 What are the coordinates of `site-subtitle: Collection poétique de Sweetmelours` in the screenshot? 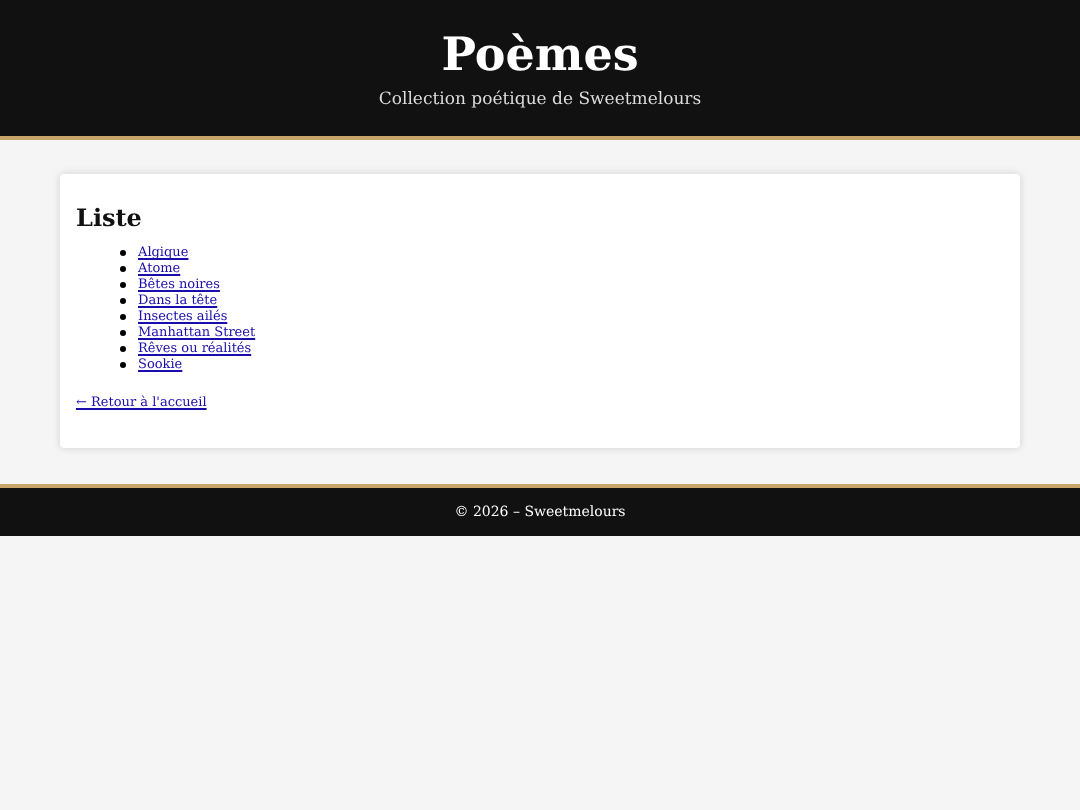 It's located at (540, 100).